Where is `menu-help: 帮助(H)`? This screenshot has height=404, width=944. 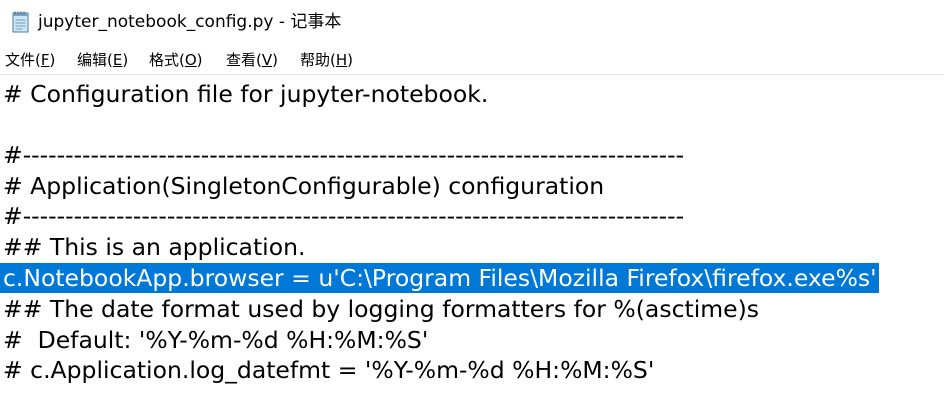 menu-help: 帮助(H) is located at coordinates (326, 60).